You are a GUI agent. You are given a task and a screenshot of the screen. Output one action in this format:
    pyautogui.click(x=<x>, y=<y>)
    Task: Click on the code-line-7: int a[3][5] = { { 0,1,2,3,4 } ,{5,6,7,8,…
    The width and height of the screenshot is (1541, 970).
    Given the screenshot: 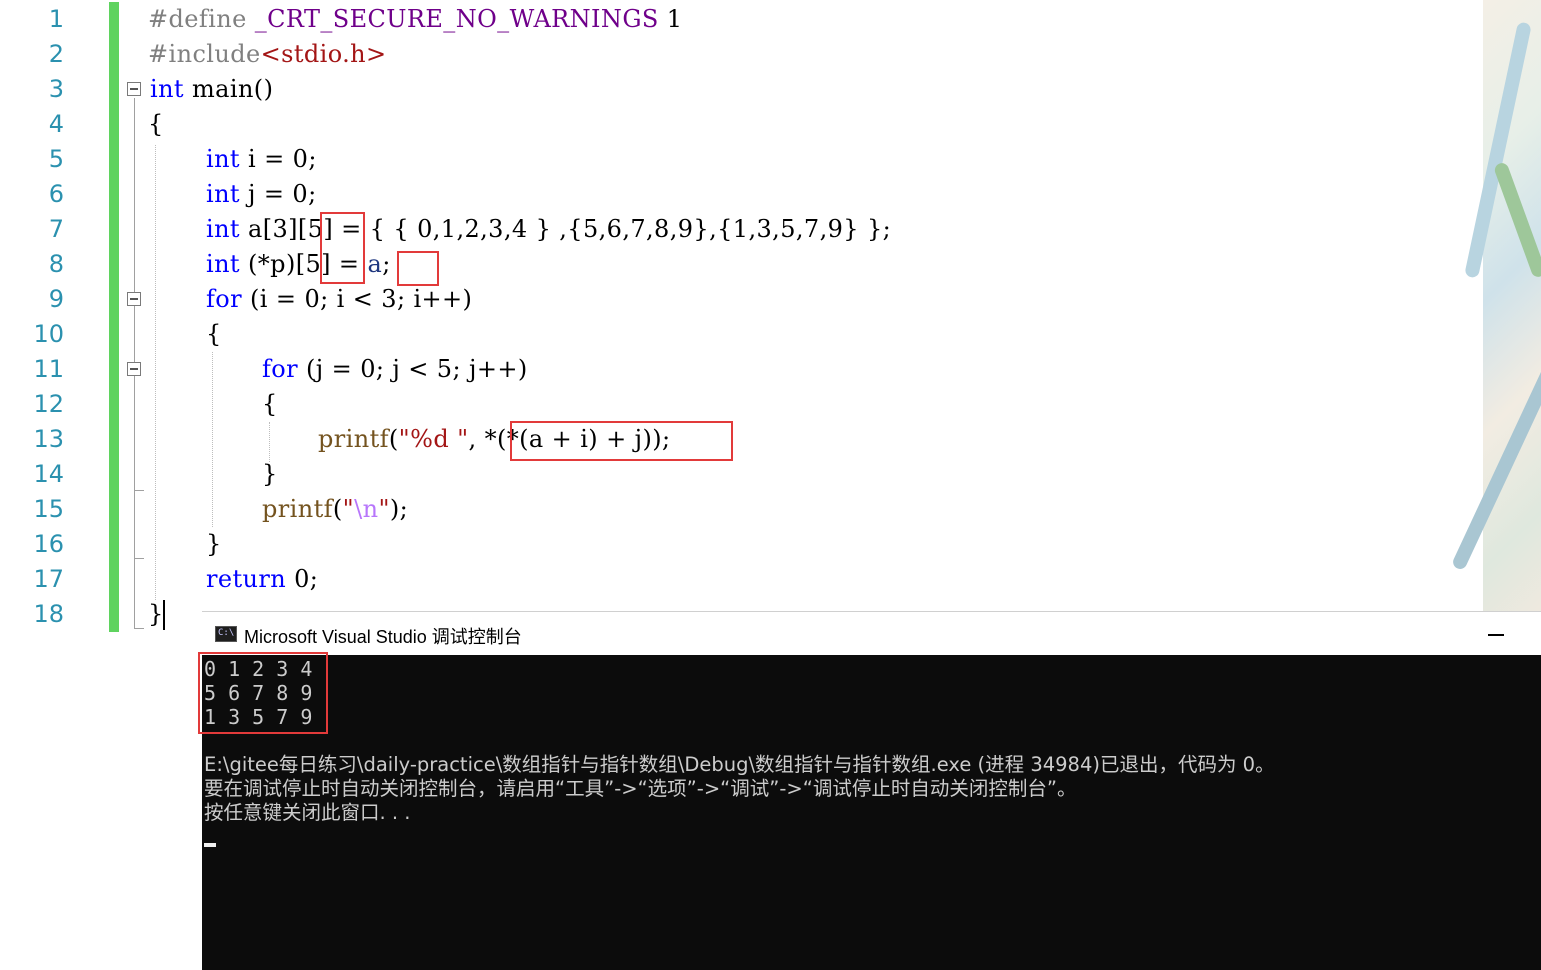 What is the action you would take?
    pyautogui.click(x=548, y=229)
    